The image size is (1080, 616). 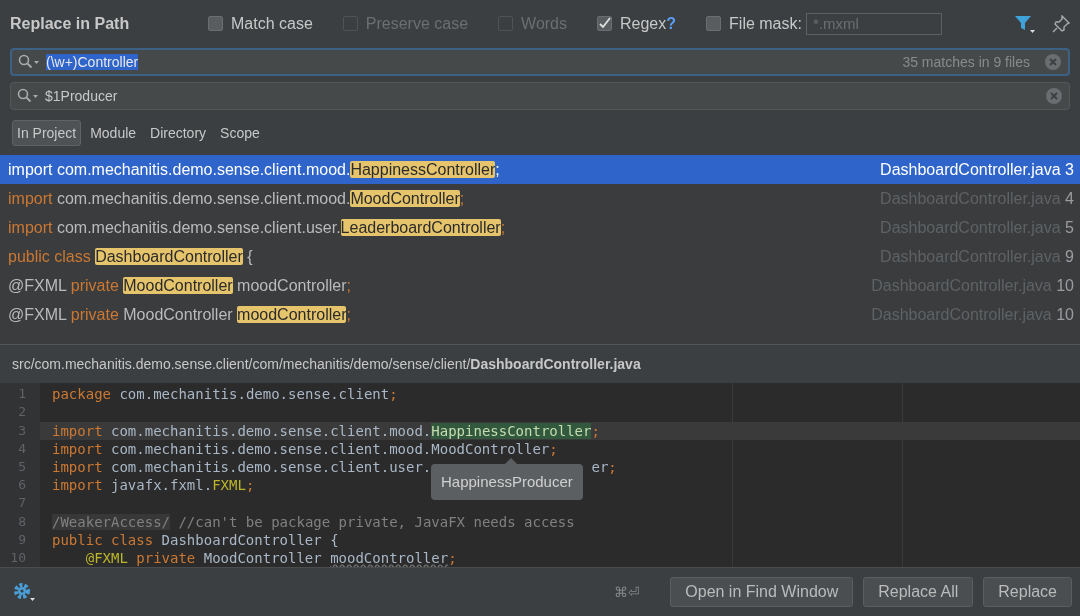 I want to click on action-button: Replace All, so click(x=918, y=592).